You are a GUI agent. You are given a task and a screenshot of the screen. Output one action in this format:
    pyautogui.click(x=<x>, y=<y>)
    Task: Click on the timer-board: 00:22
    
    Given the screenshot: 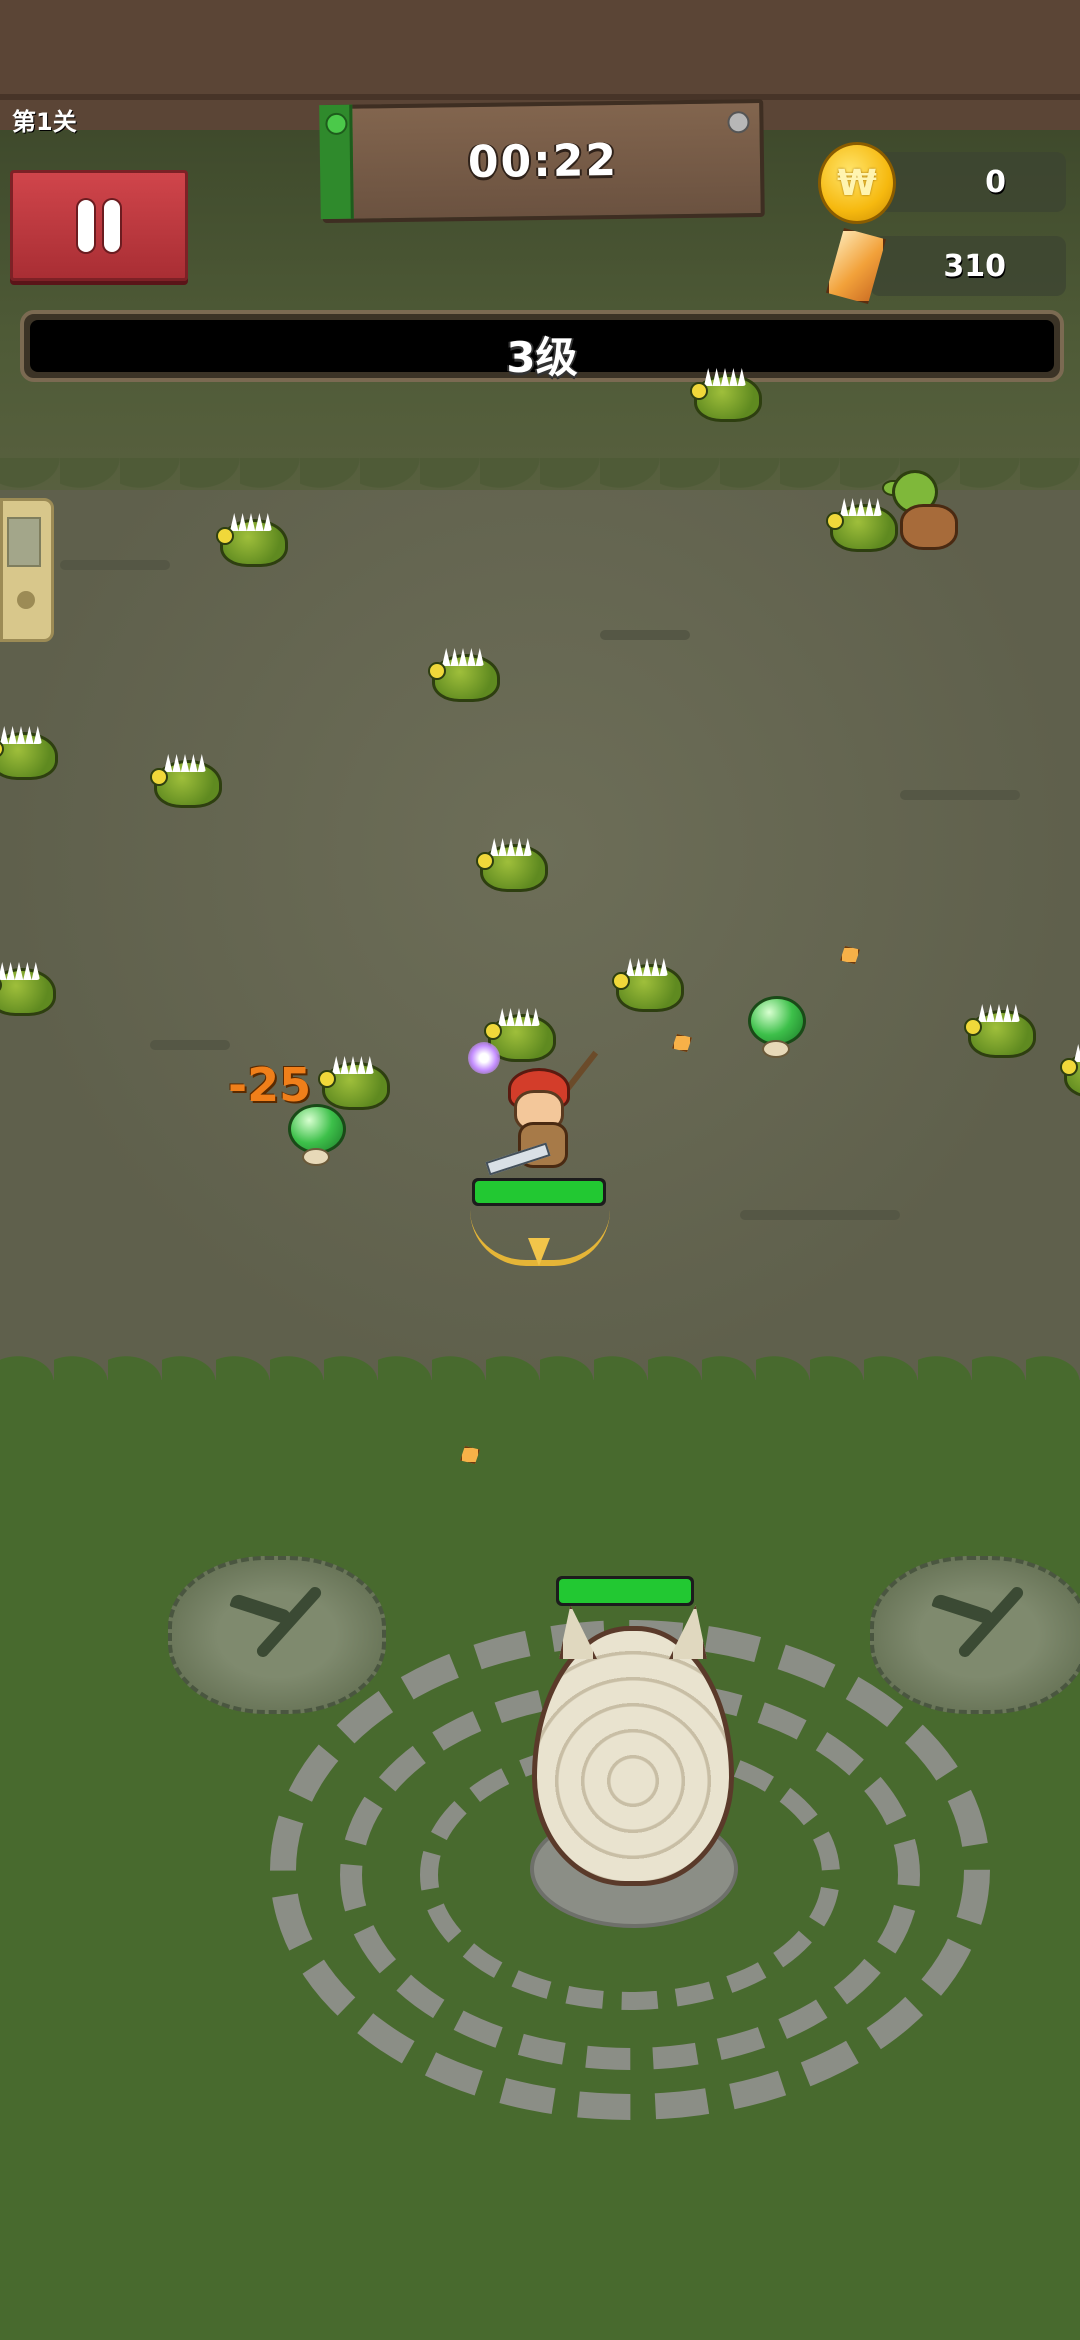 What is the action you would take?
    pyautogui.click(x=542, y=161)
    